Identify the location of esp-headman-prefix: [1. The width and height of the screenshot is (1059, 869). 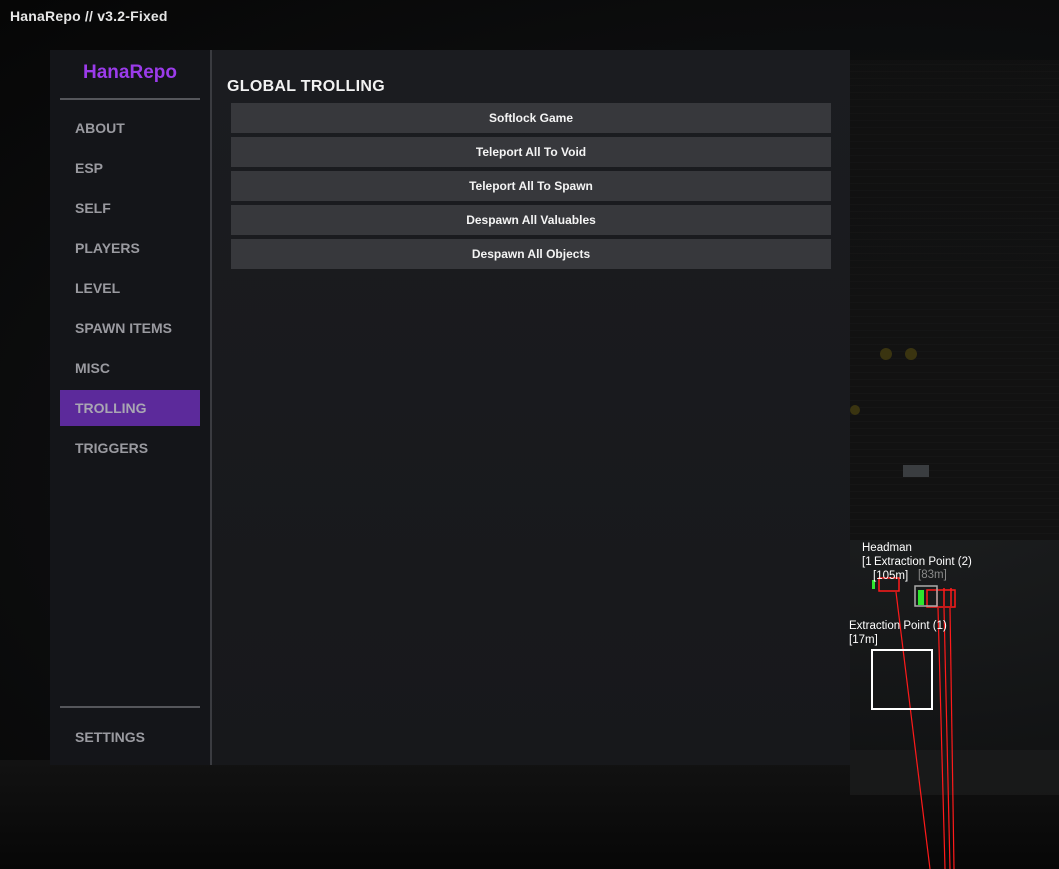
(867, 562).